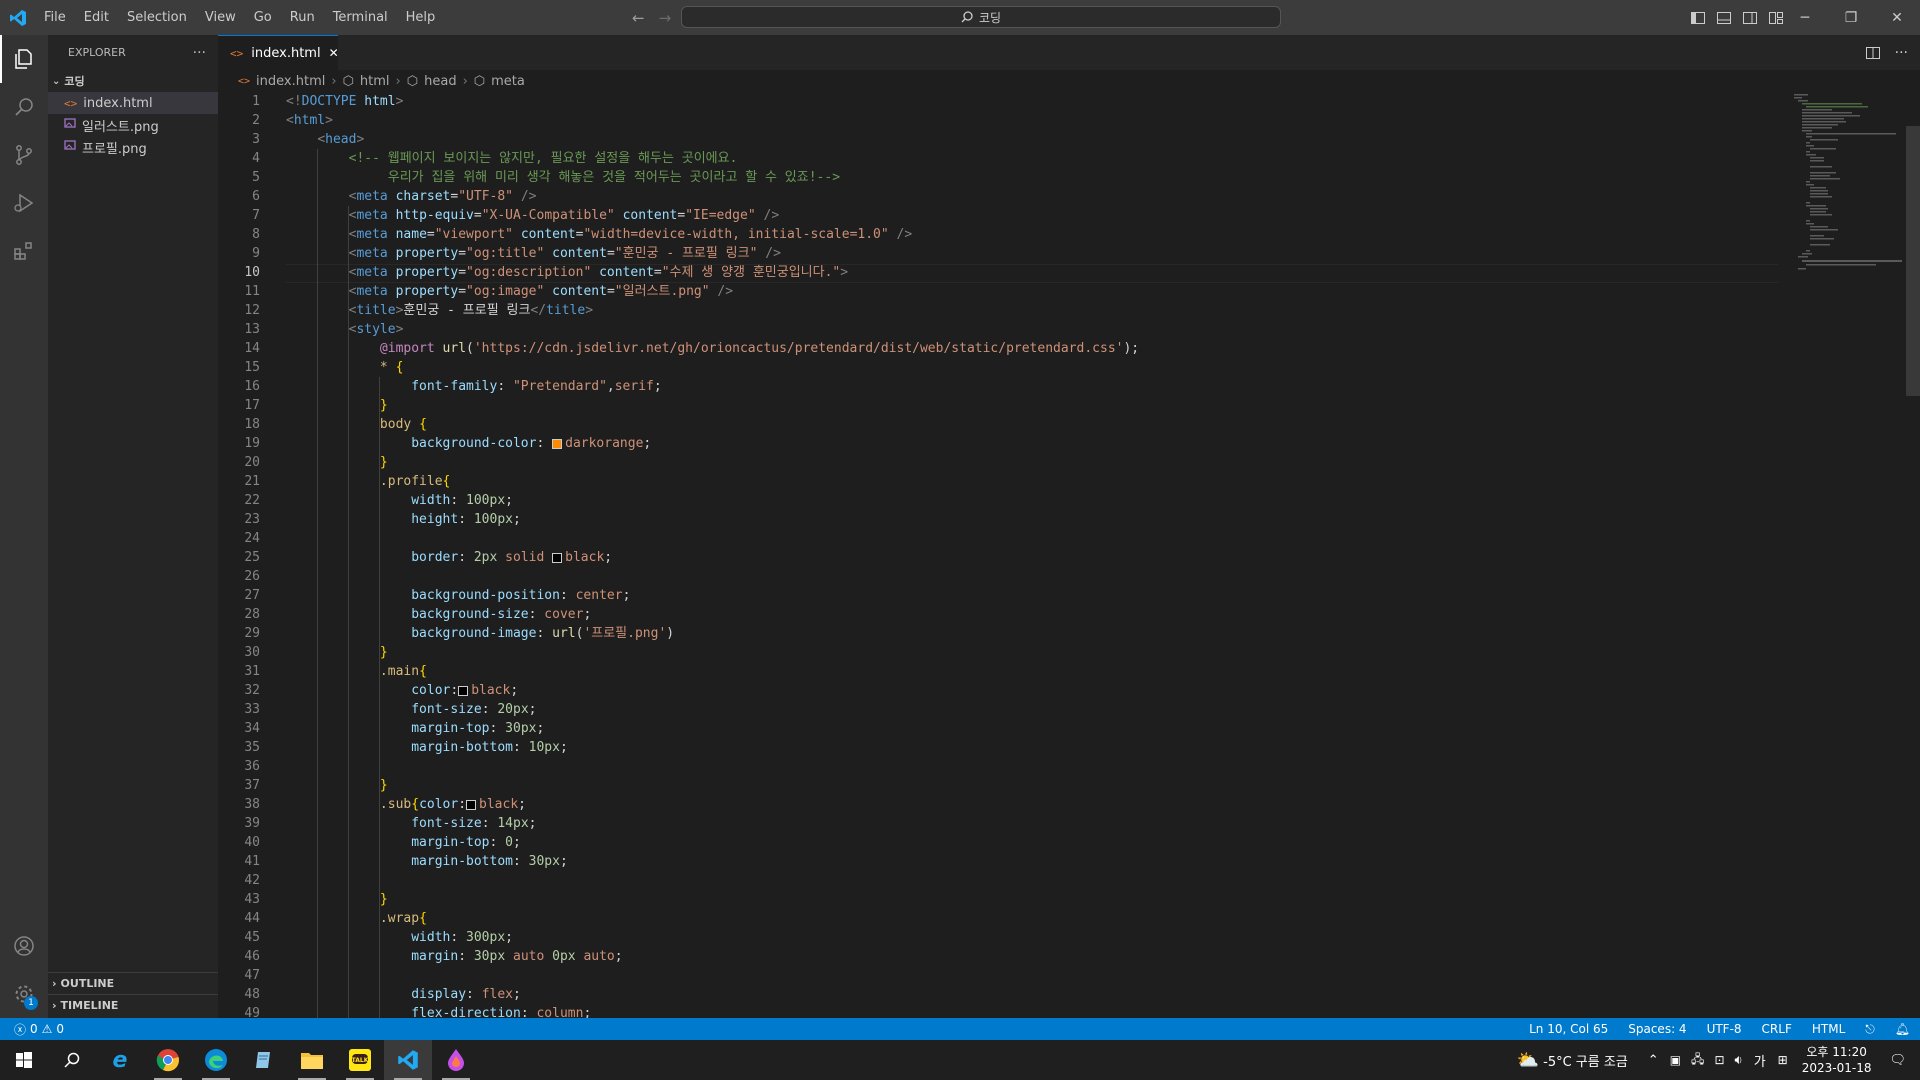  I want to click on tab-index-html: <> index.html ✕, so click(278, 52).